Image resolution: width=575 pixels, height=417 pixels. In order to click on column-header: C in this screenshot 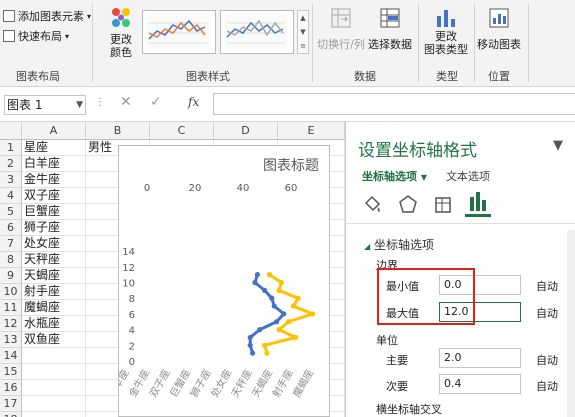, I will do `click(182, 131)`.